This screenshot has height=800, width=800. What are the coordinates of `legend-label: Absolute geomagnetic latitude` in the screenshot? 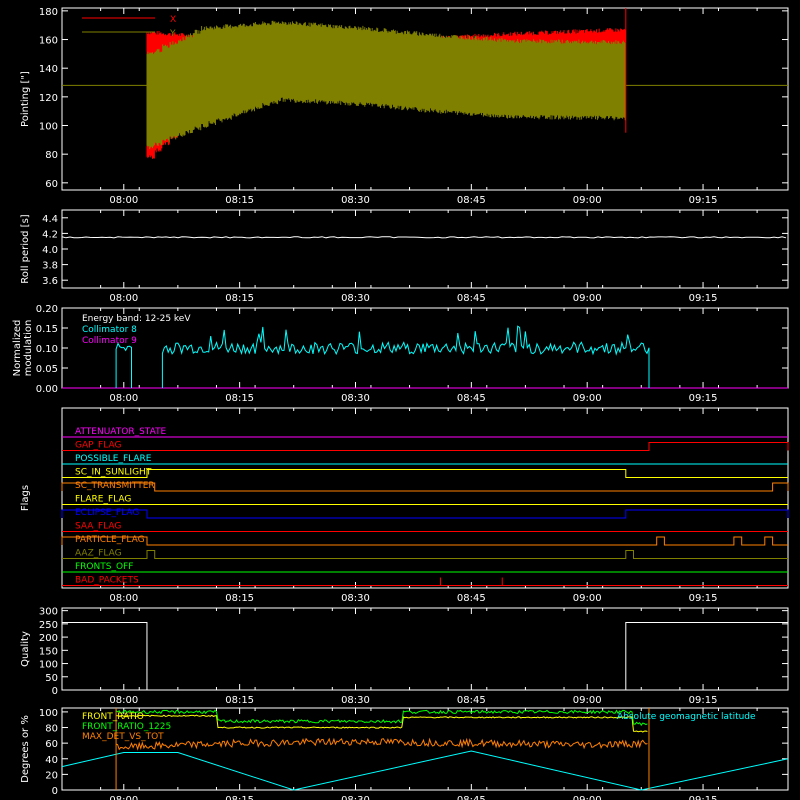 It's located at (686, 717).